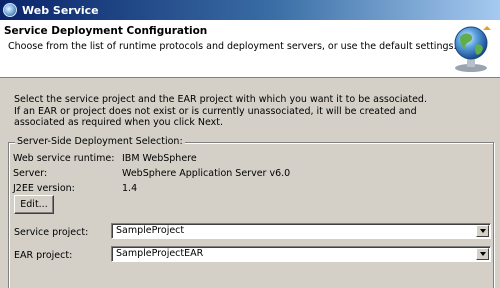  Describe the element at coordinates (301, 231) in the screenshot. I see `service-project-combo: SampleProject` at that location.